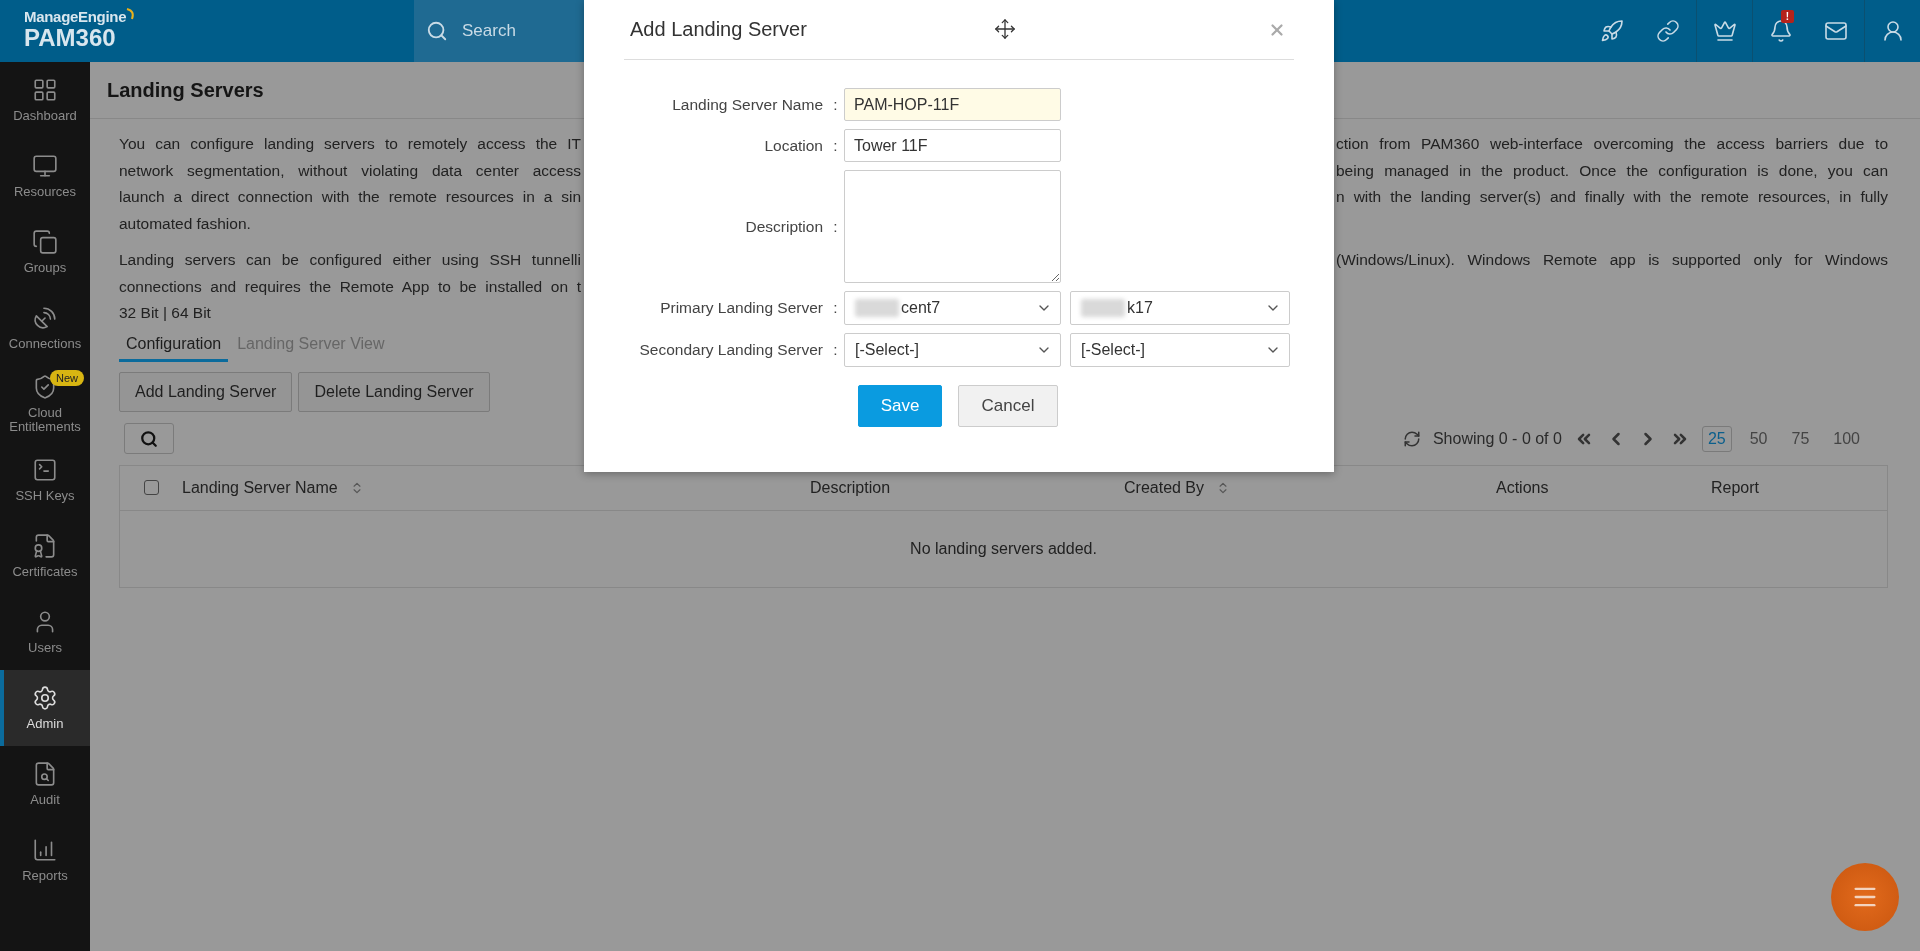 This screenshot has height=951, width=1920. I want to click on sidebar-label: Dashboard, so click(45, 116).